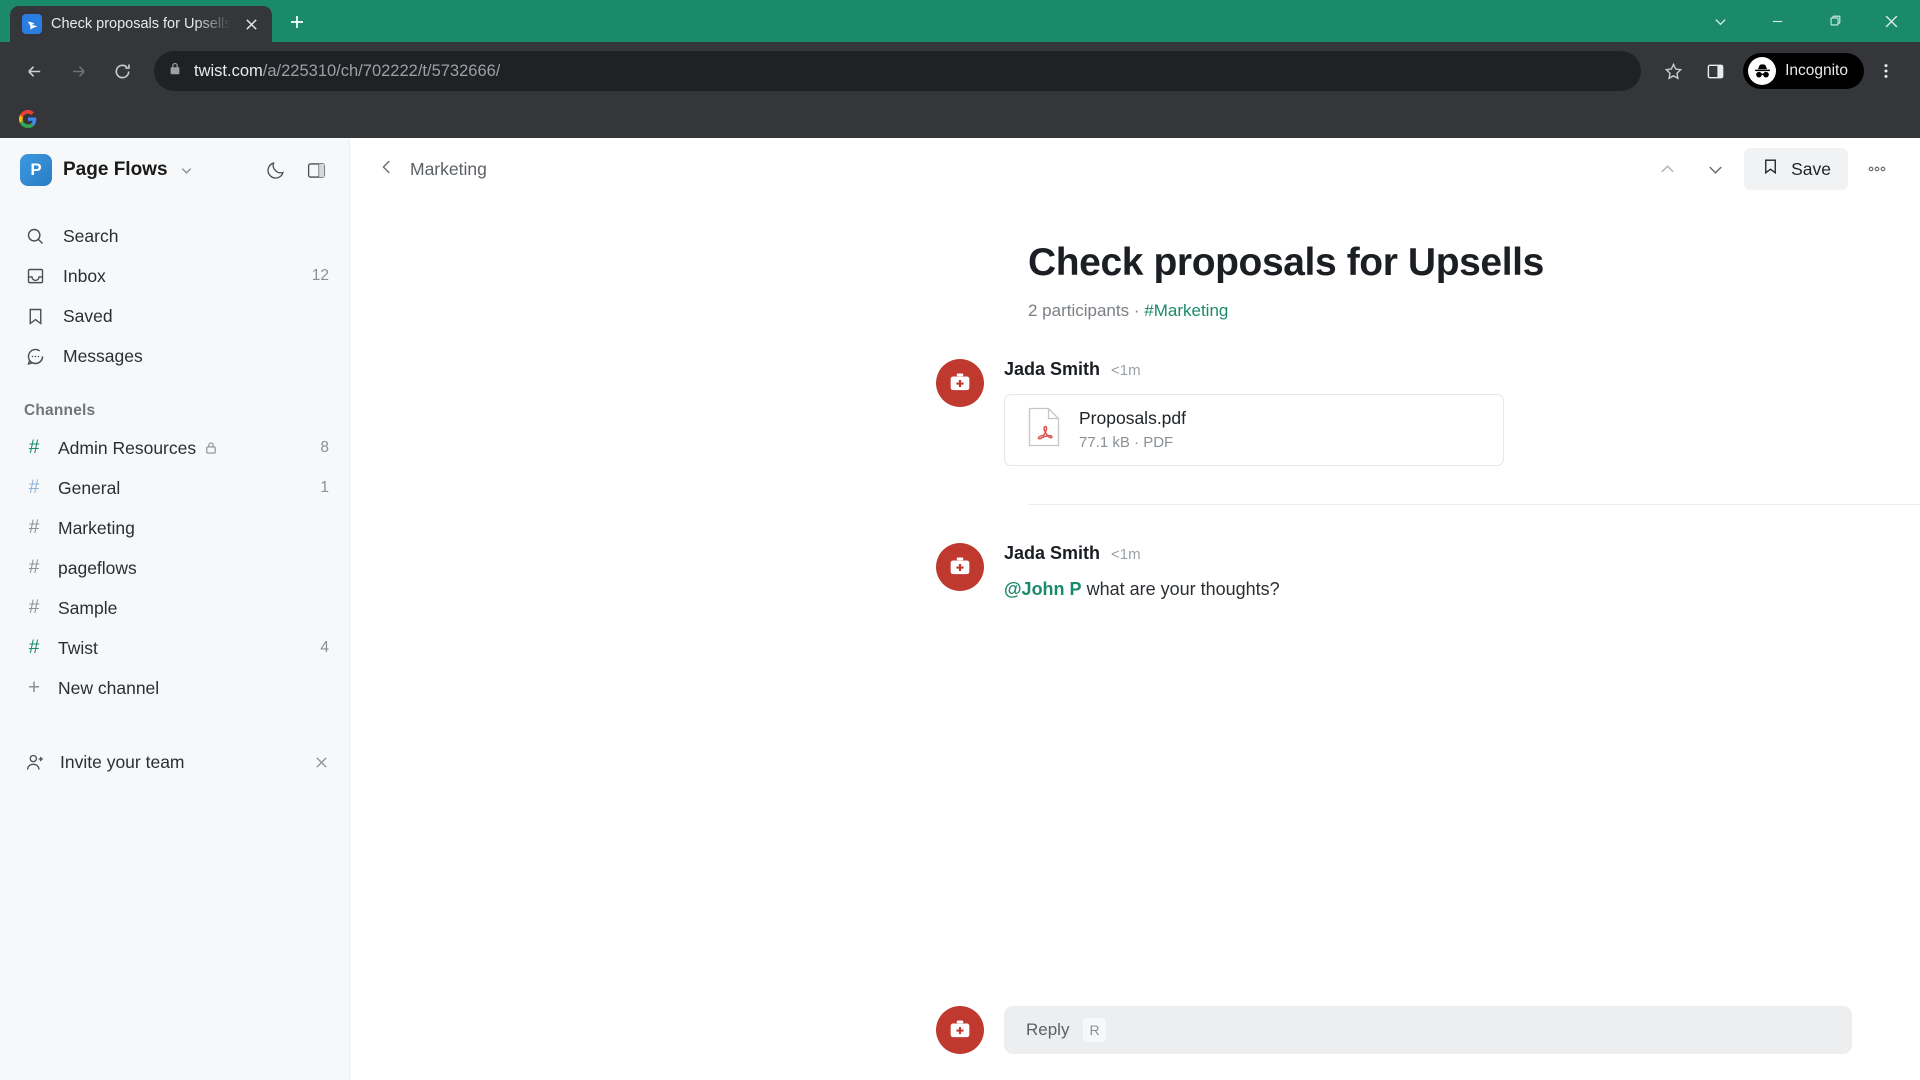 Image resolution: width=1920 pixels, height=1080 pixels. I want to click on composer: Reply R, so click(1135, 1043).